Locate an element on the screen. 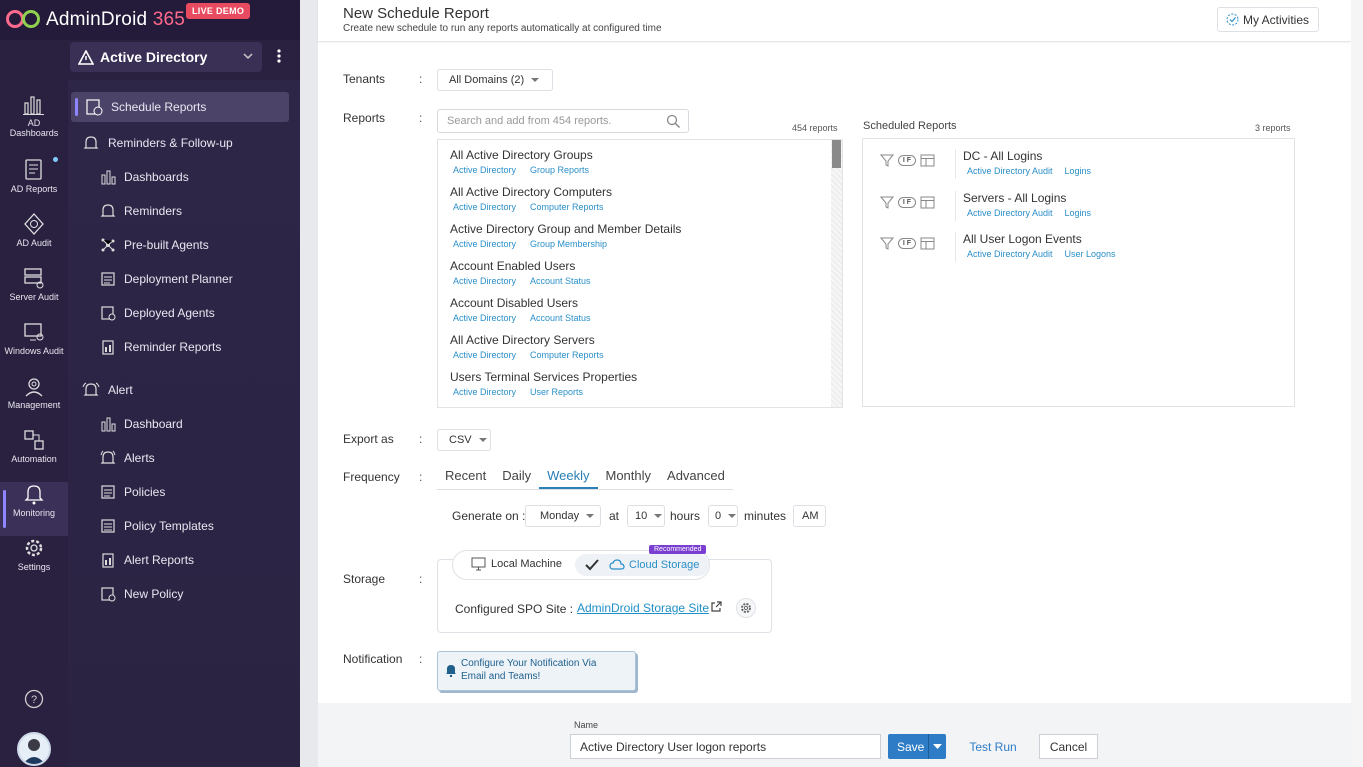 The image size is (1363, 767). storage-settings-button is located at coordinates (746, 608).